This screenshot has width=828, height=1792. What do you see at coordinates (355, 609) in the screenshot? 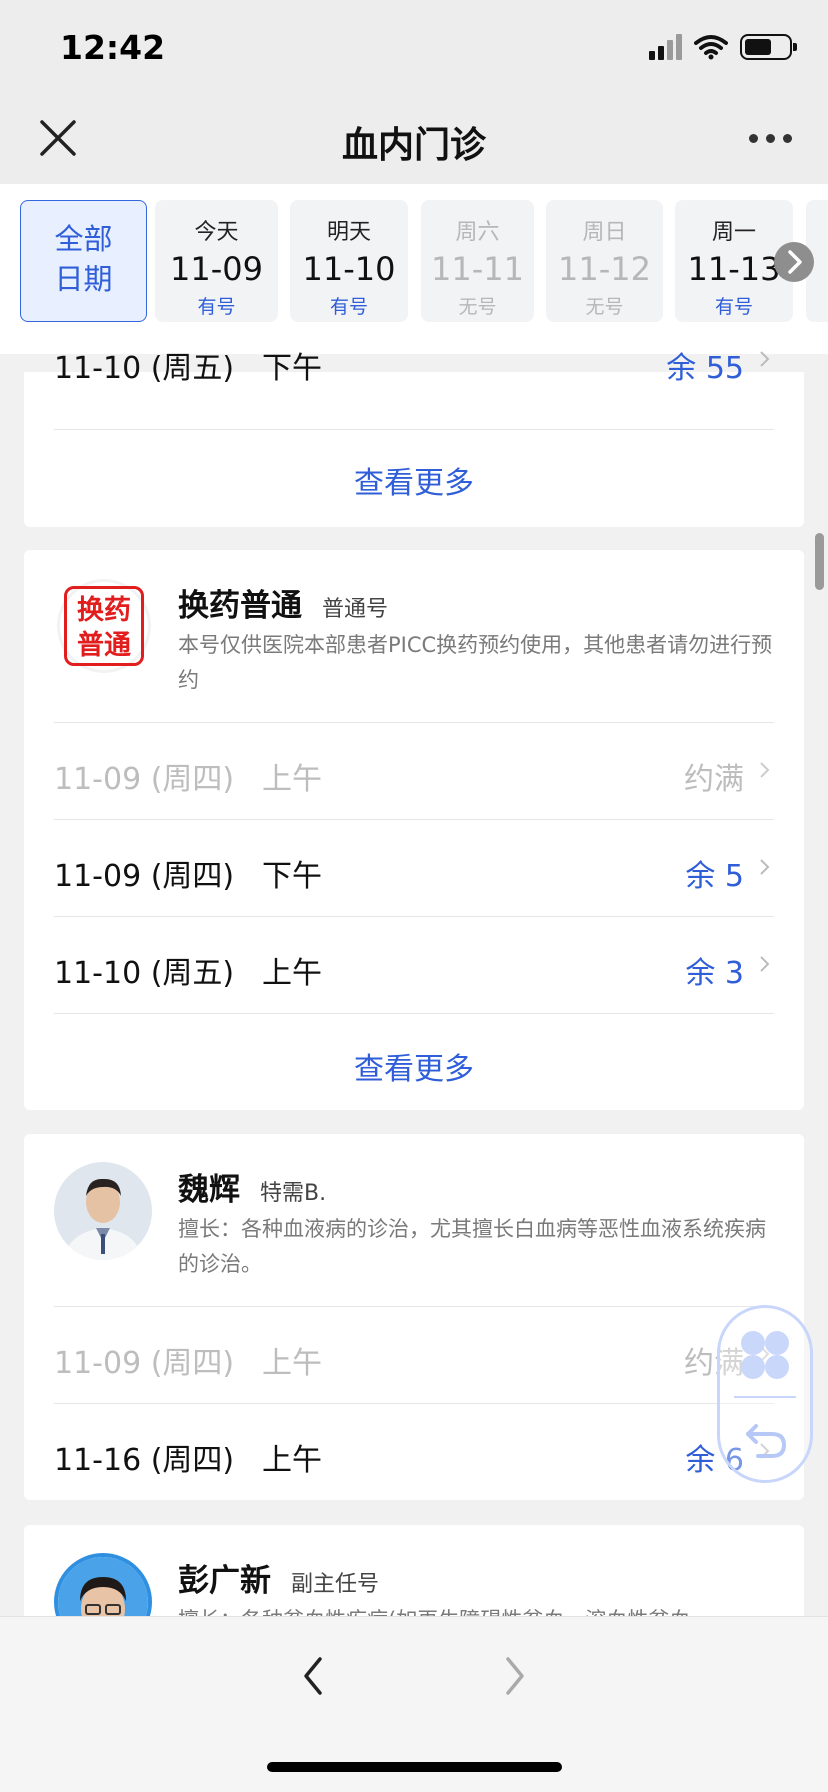
I see `registration-type: 普通号` at bounding box center [355, 609].